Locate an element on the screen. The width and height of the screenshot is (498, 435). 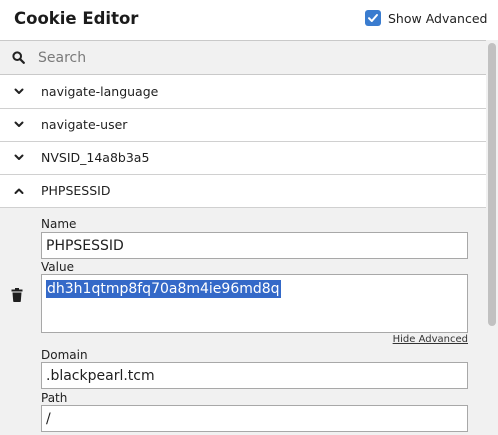
domain-label: Domain is located at coordinates (64, 355).